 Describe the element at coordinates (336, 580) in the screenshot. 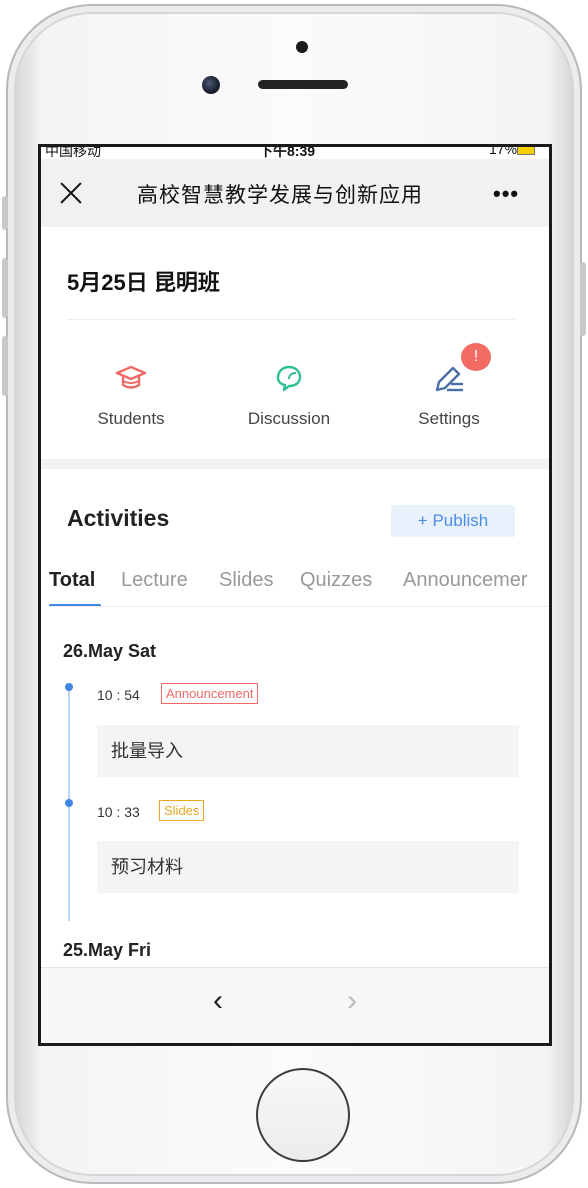

I see `tab-quizzes: Quizzes` at that location.